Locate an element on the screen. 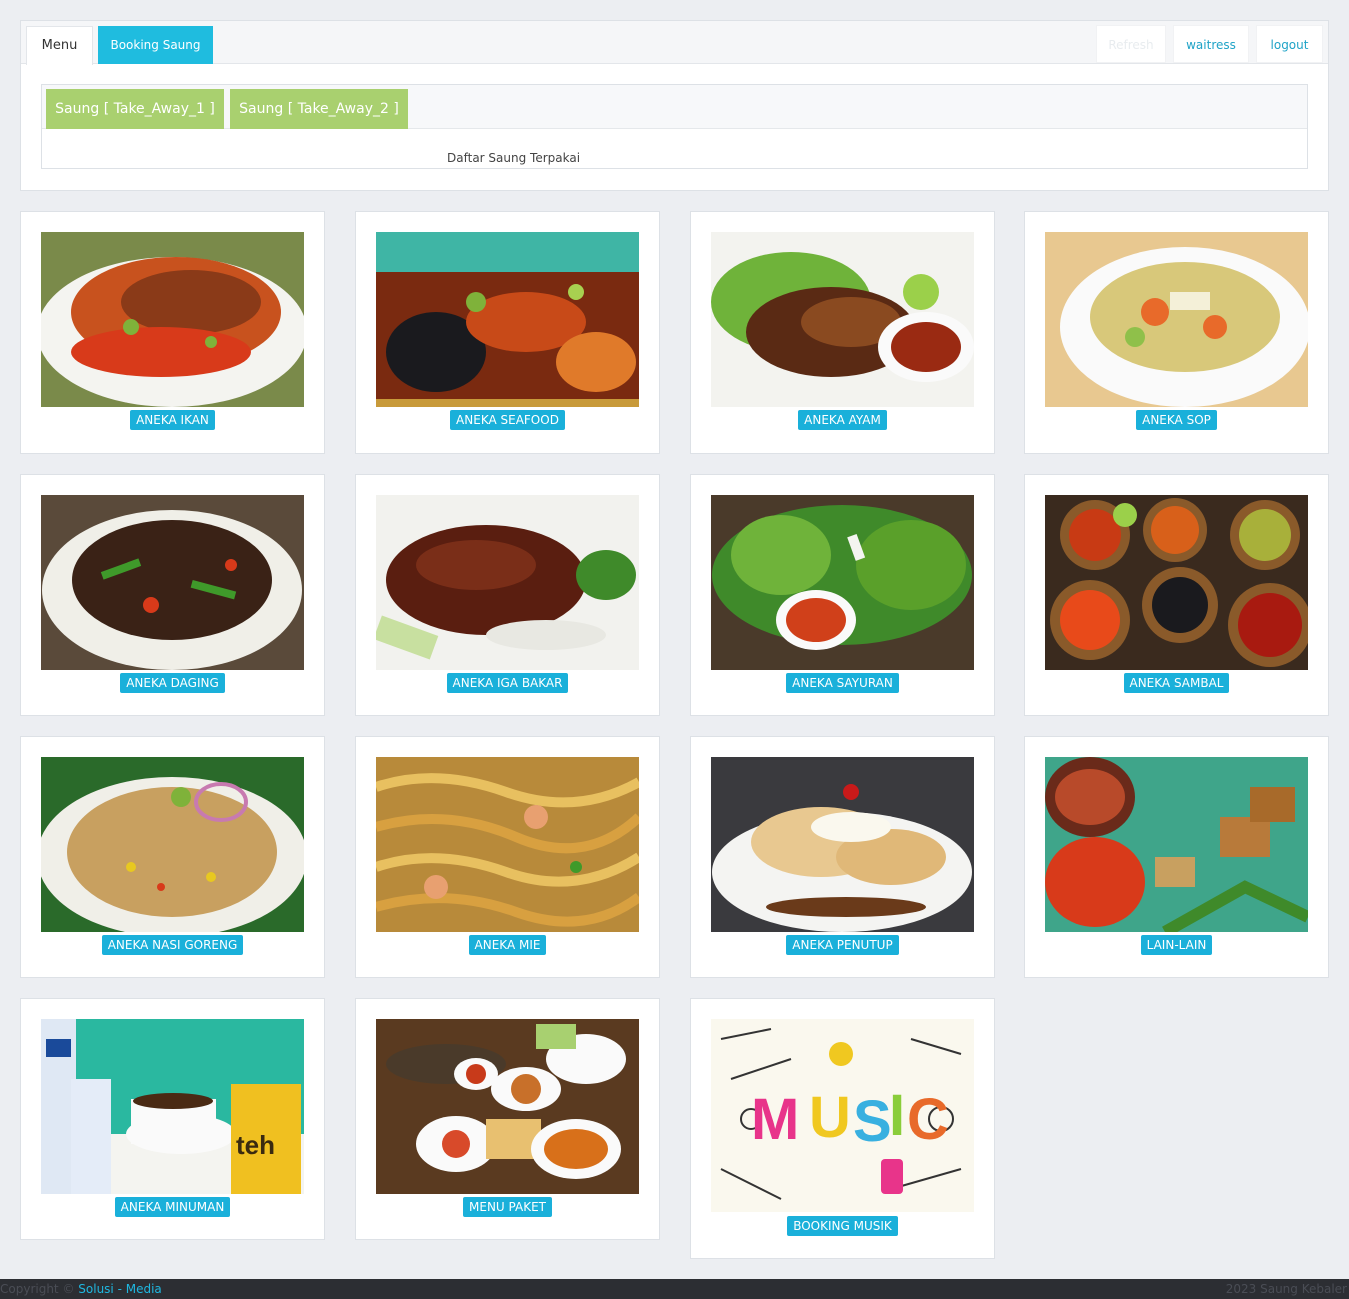 The width and height of the screenshot is (1349, 1299). category-card-lain-lain: LAIN-LAIN is located at coordinates (1176, 857).